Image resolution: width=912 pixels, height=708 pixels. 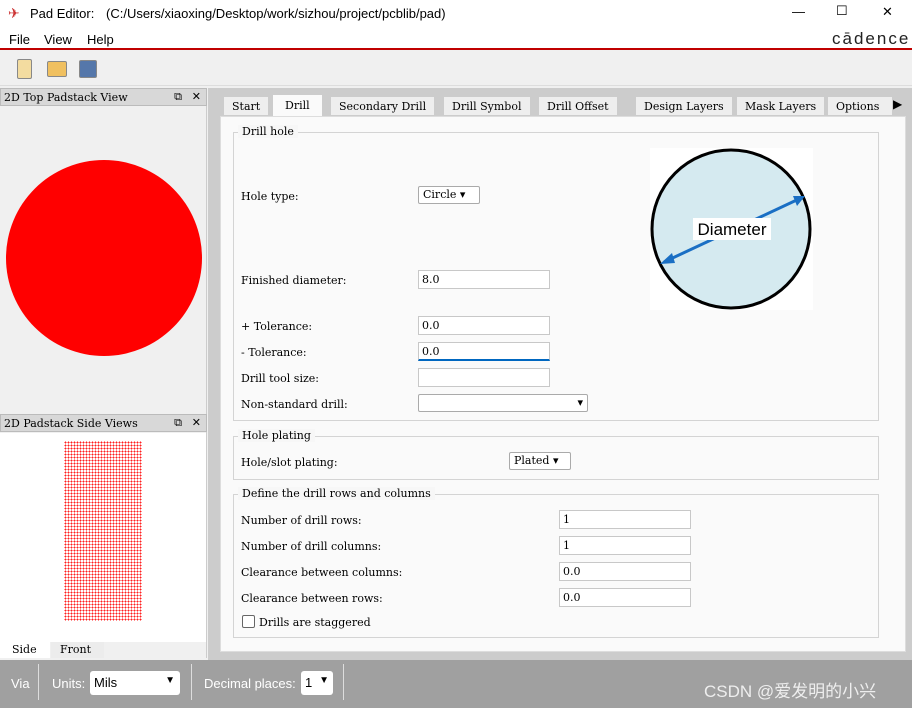 I want to click on decimal-places-label: Decimal places:, so click(x=250, y=683).